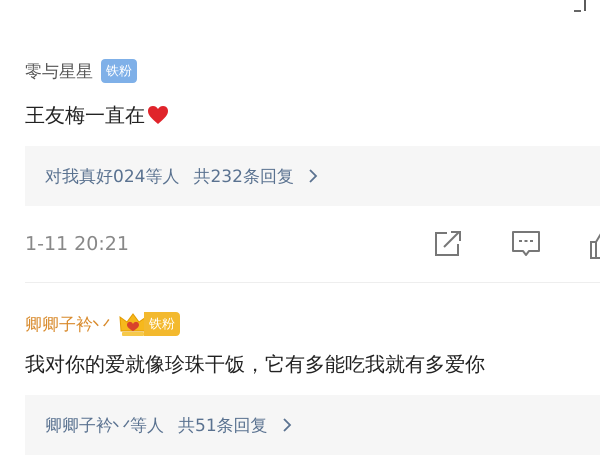 This screenshot has width=600, height=457. What do you see at coordinates (526, 244) in the screenshot?
I see `comment-icon` at bounding box center [526, 244].